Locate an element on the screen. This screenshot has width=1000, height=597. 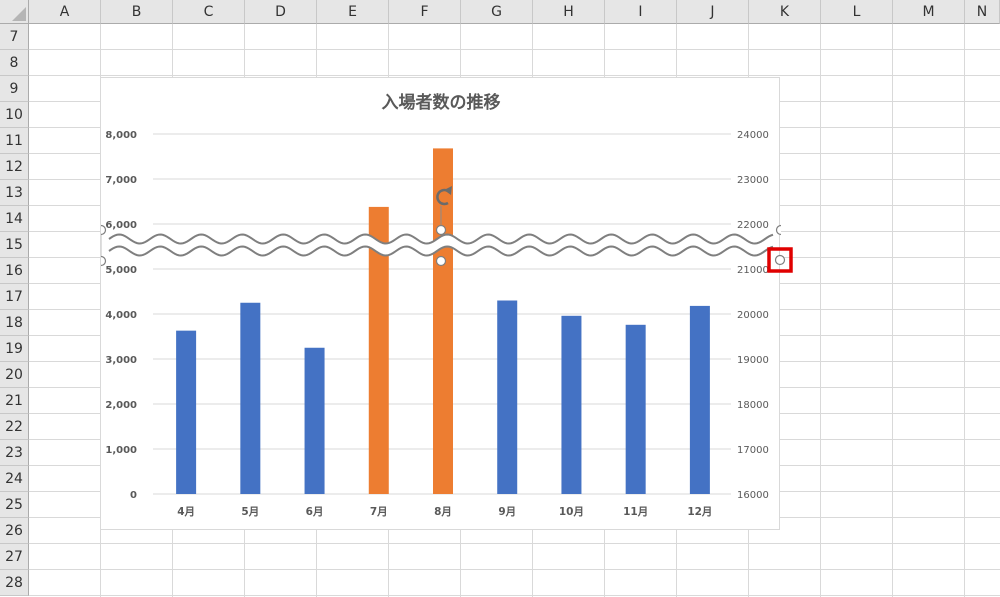
row-header-12: 12 is located at coordinates (14, 167).